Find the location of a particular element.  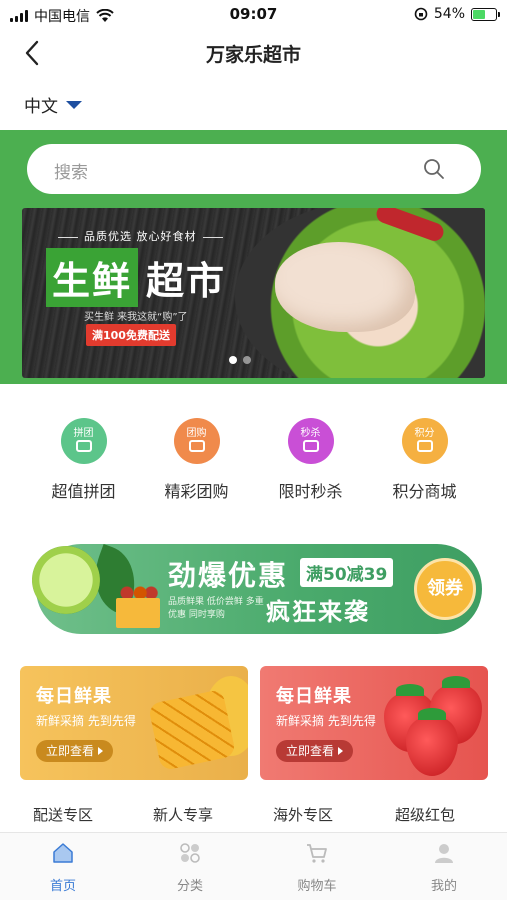

tab-home: 首页 is located at coordinates (63, 867).